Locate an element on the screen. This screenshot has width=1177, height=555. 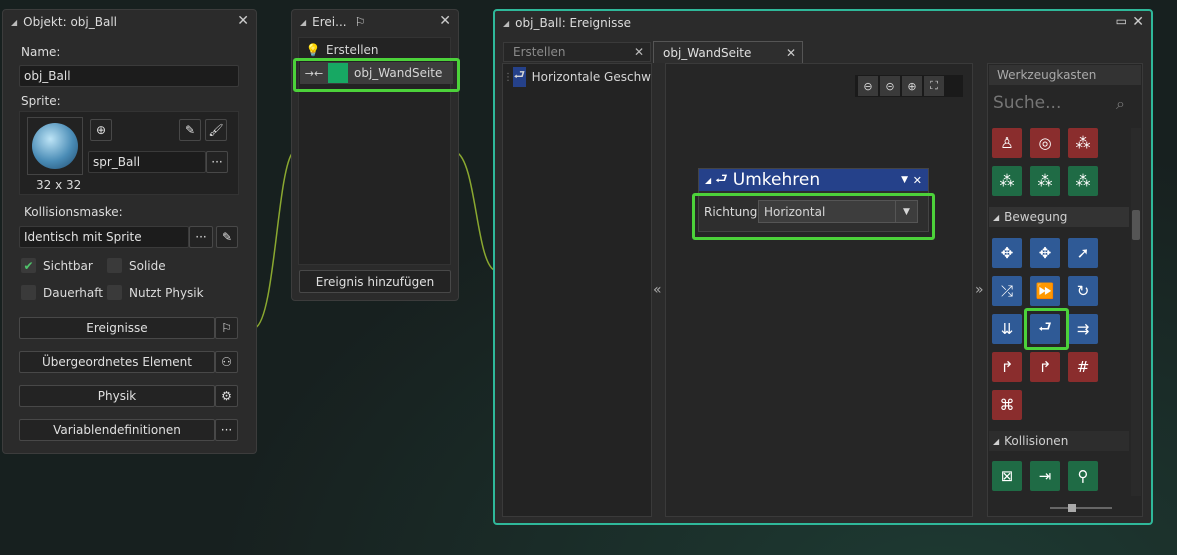
action-label: Horizontale Geschw is located at coordinates (591, 77).